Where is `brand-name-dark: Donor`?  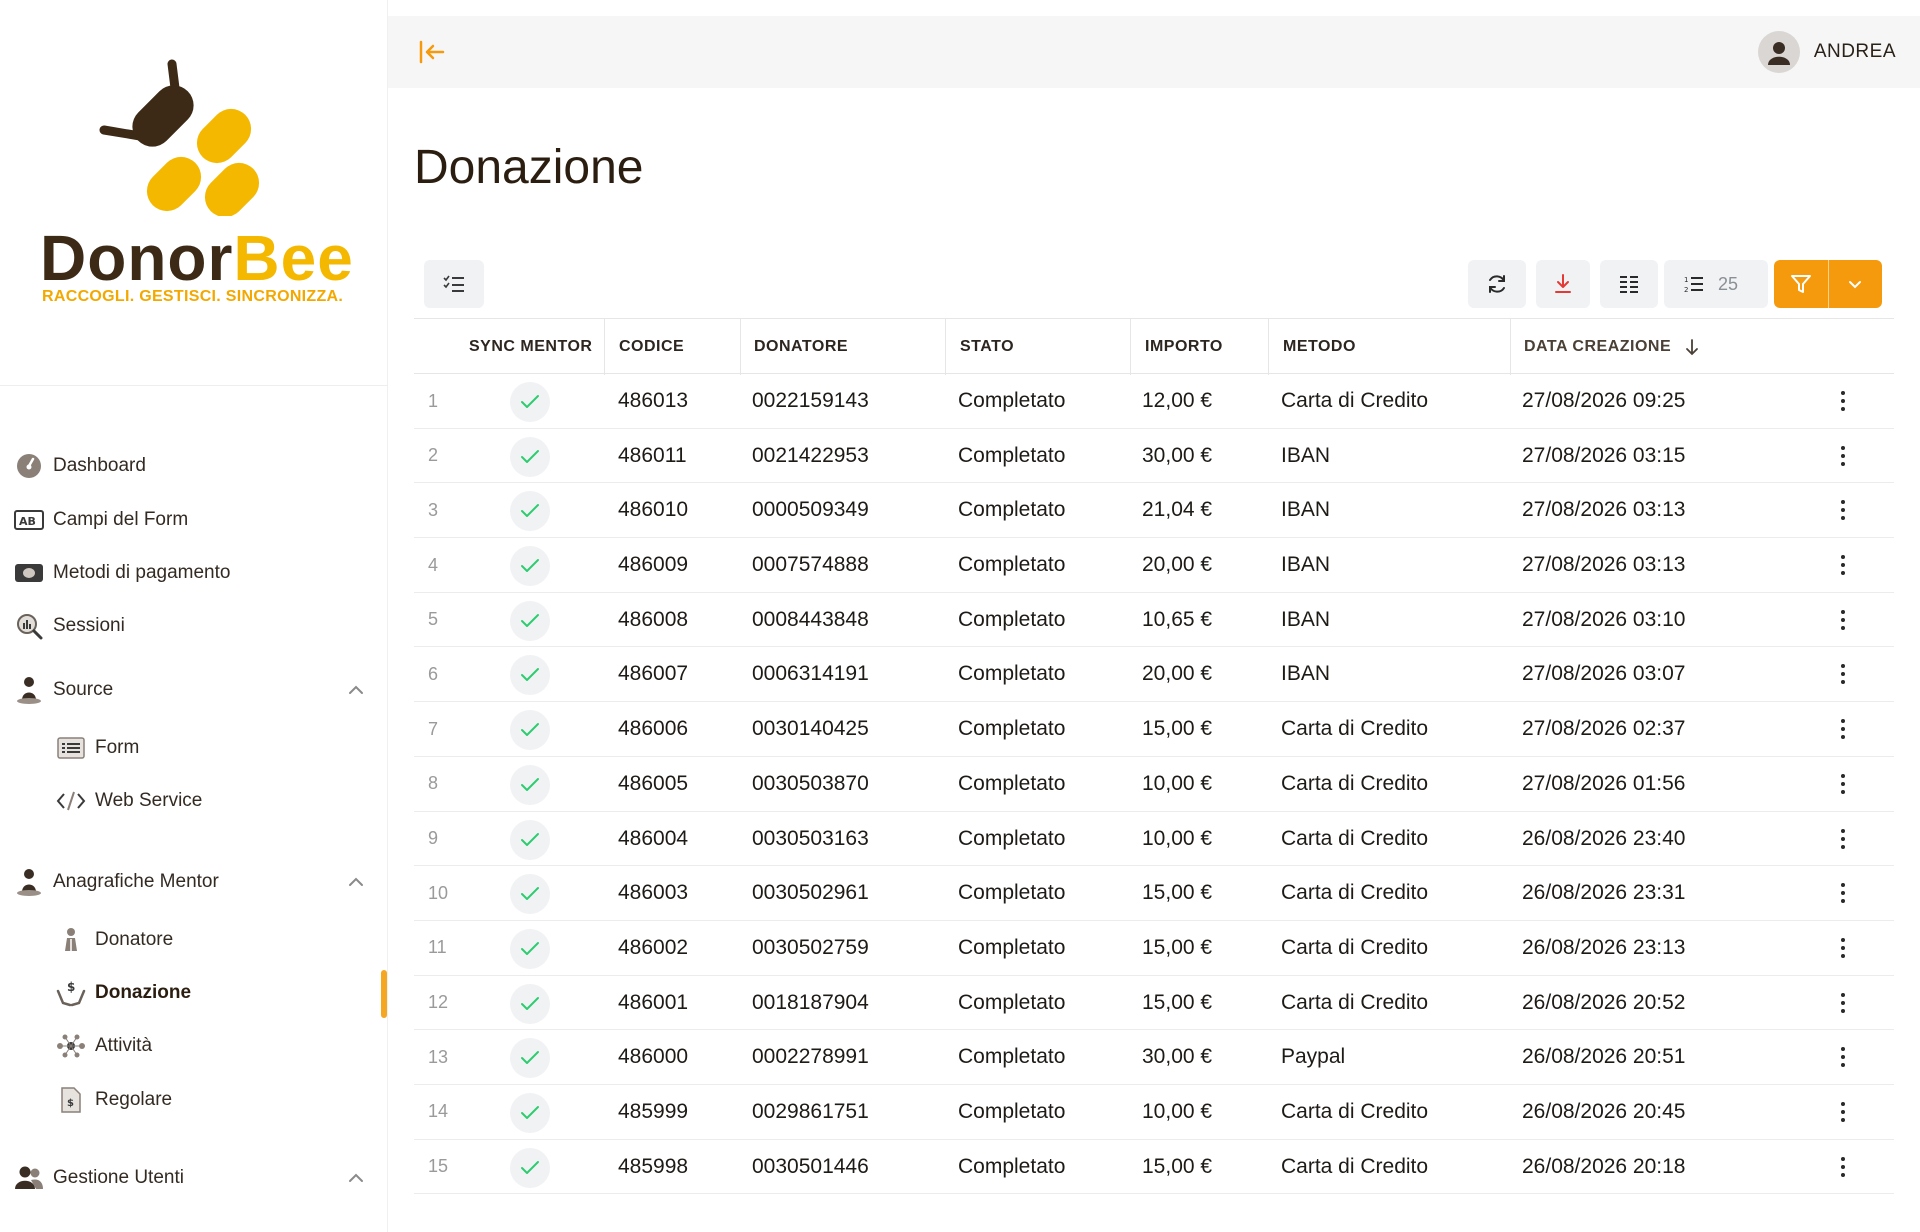
brand-name-dark: Donor is located at coordinates (137, 258).